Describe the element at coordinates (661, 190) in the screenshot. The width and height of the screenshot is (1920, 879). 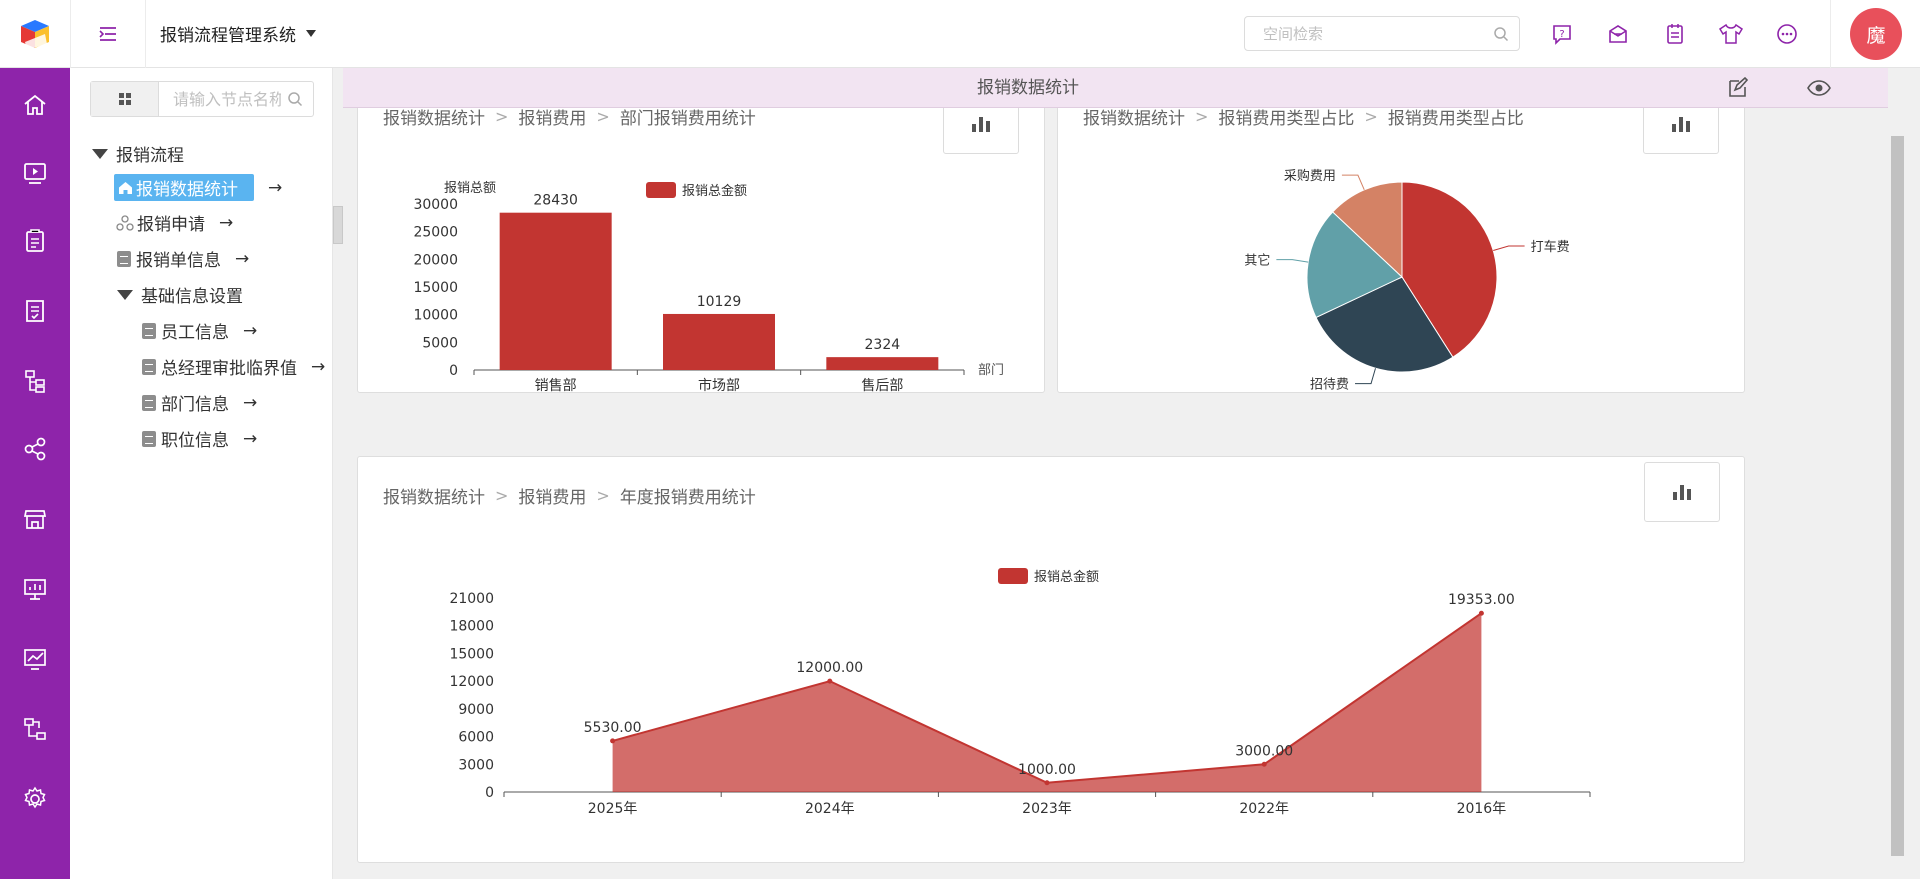
I see `legend-swatch` at that location.